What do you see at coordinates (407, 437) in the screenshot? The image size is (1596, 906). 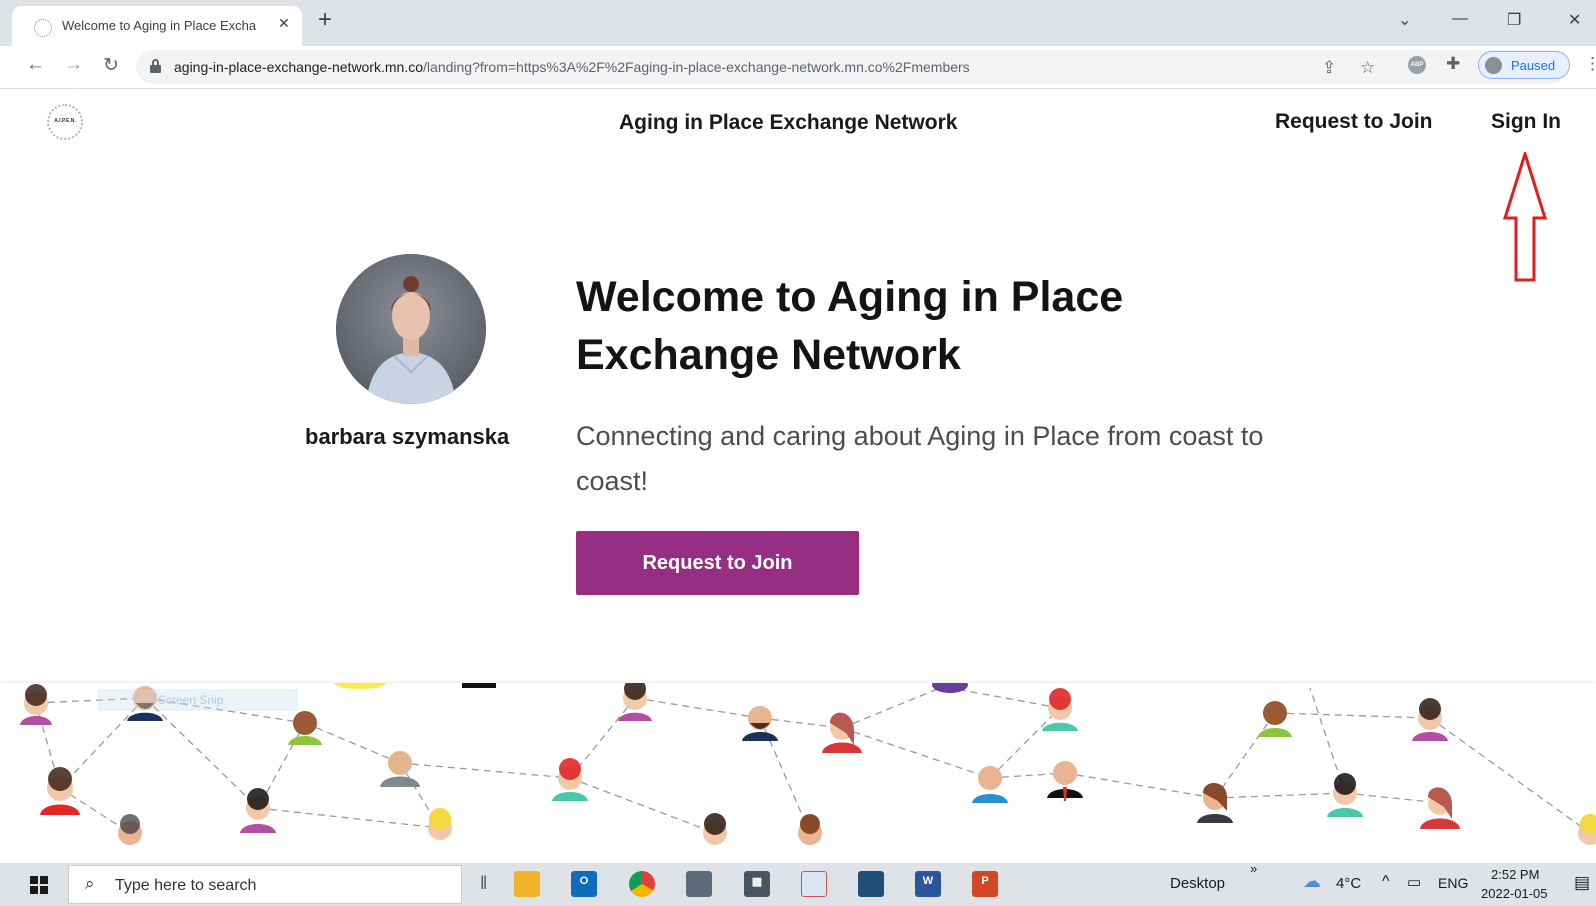 I see `owner-name: barbara szymanska` at bounding box center [407, 437].